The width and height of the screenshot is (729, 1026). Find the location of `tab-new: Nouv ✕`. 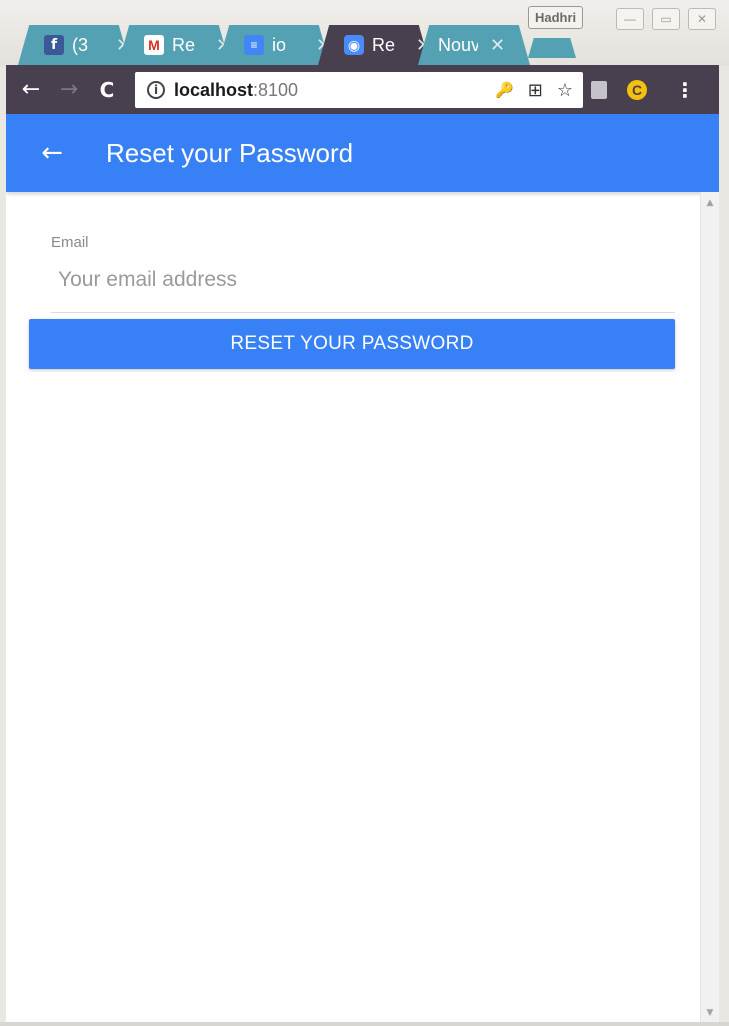

tab-new: Nouv ✕ is located at coordinates (474, 45).